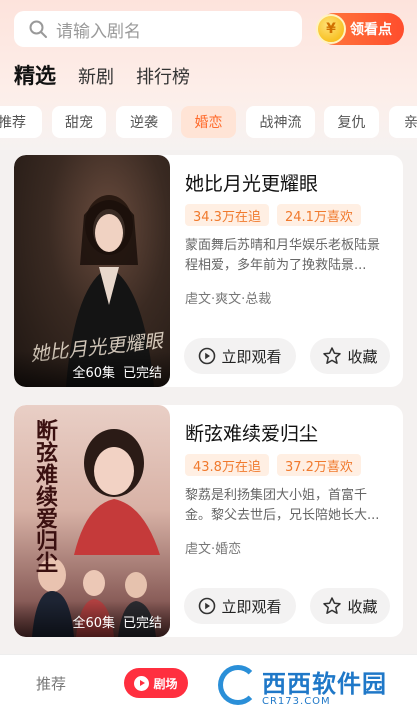 Image resolution: width=417 pixels, height=714 pixels. I want to click on main-tabs: 精选 新剧 排行榜, so click(113, 75).